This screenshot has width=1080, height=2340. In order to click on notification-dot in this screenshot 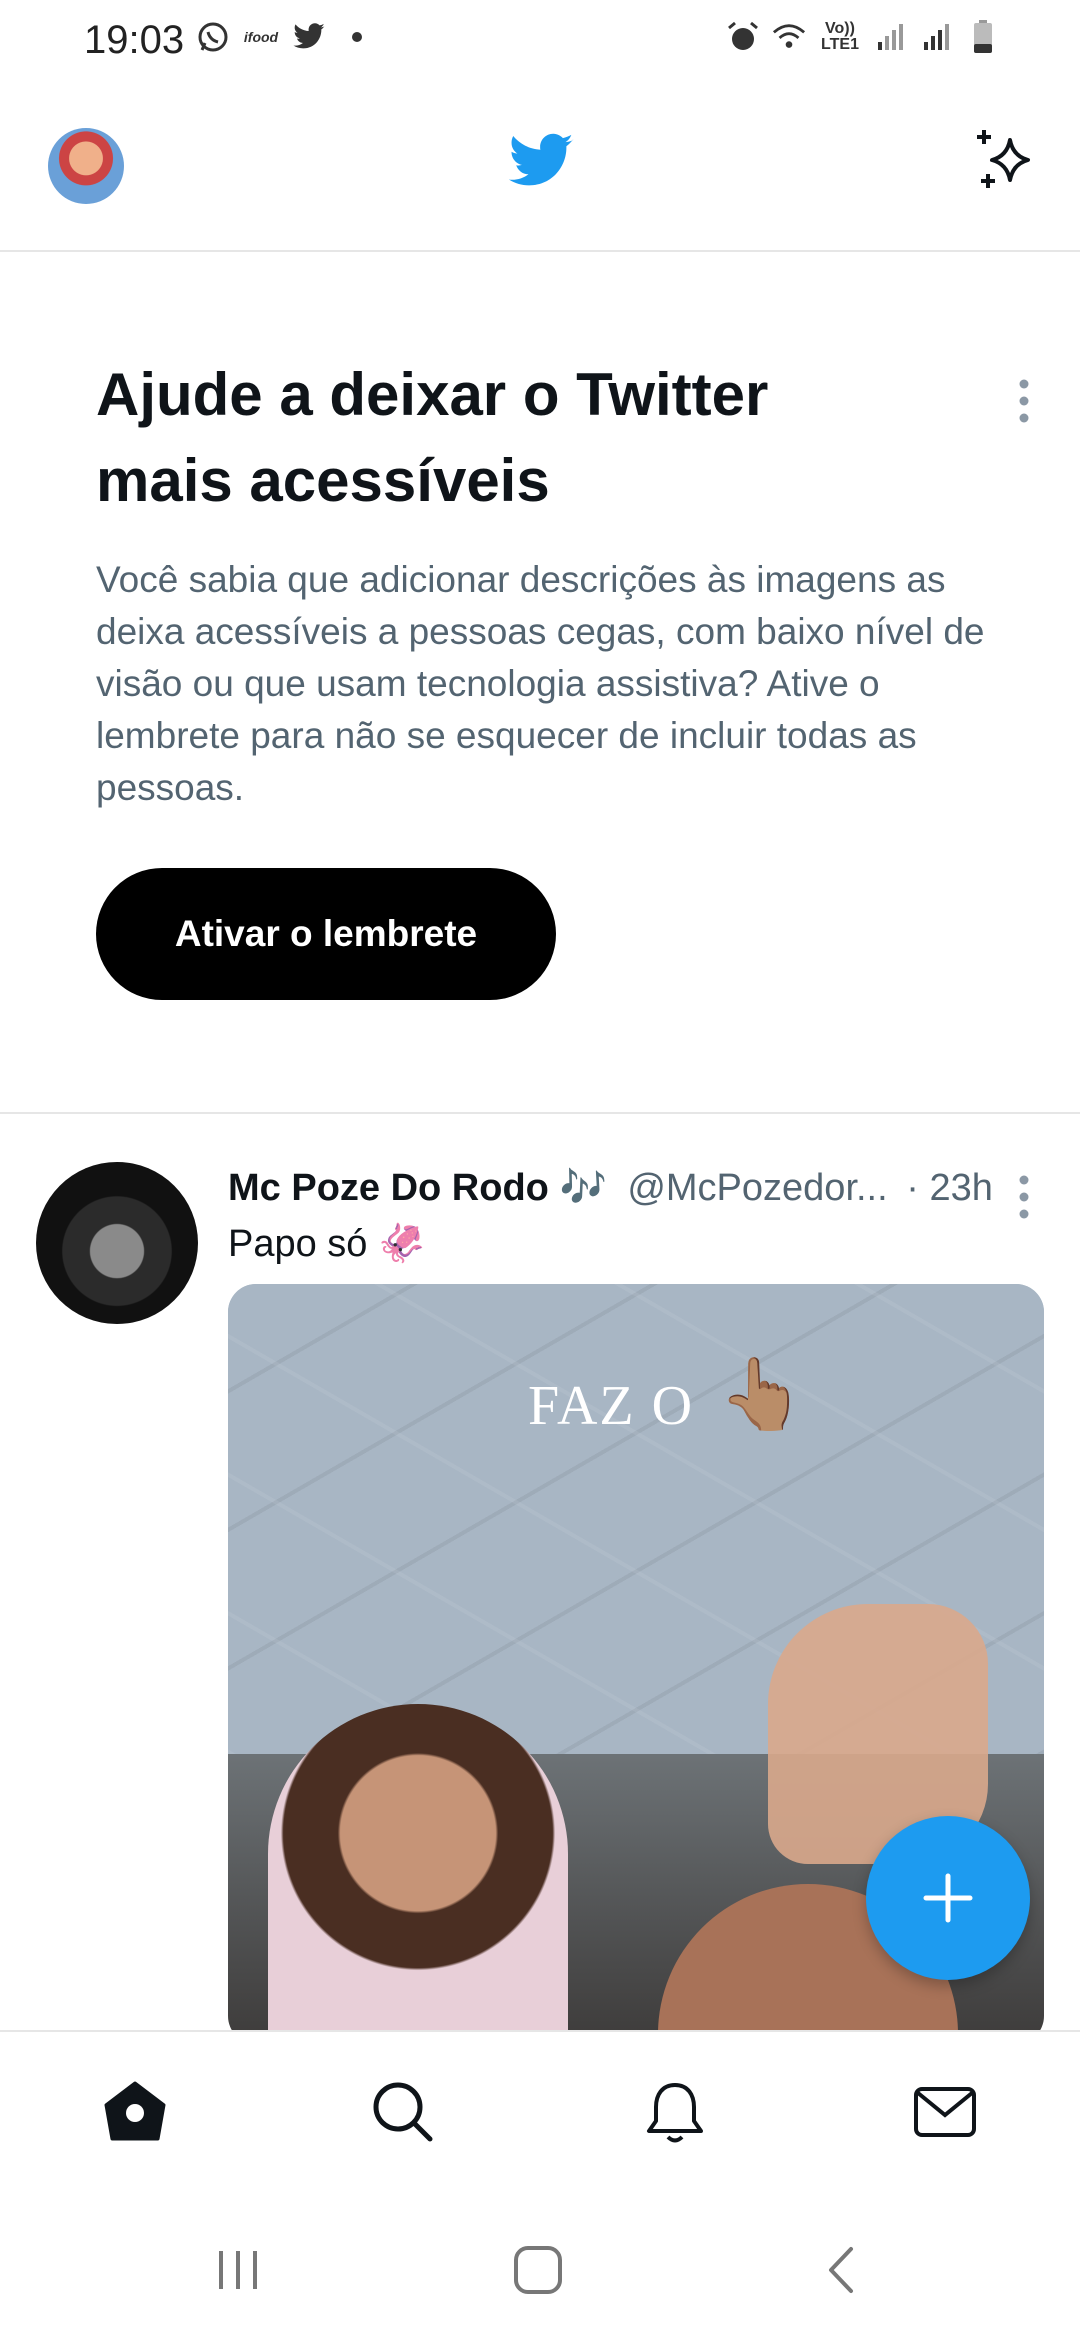, I will do `click(357, 37)`.